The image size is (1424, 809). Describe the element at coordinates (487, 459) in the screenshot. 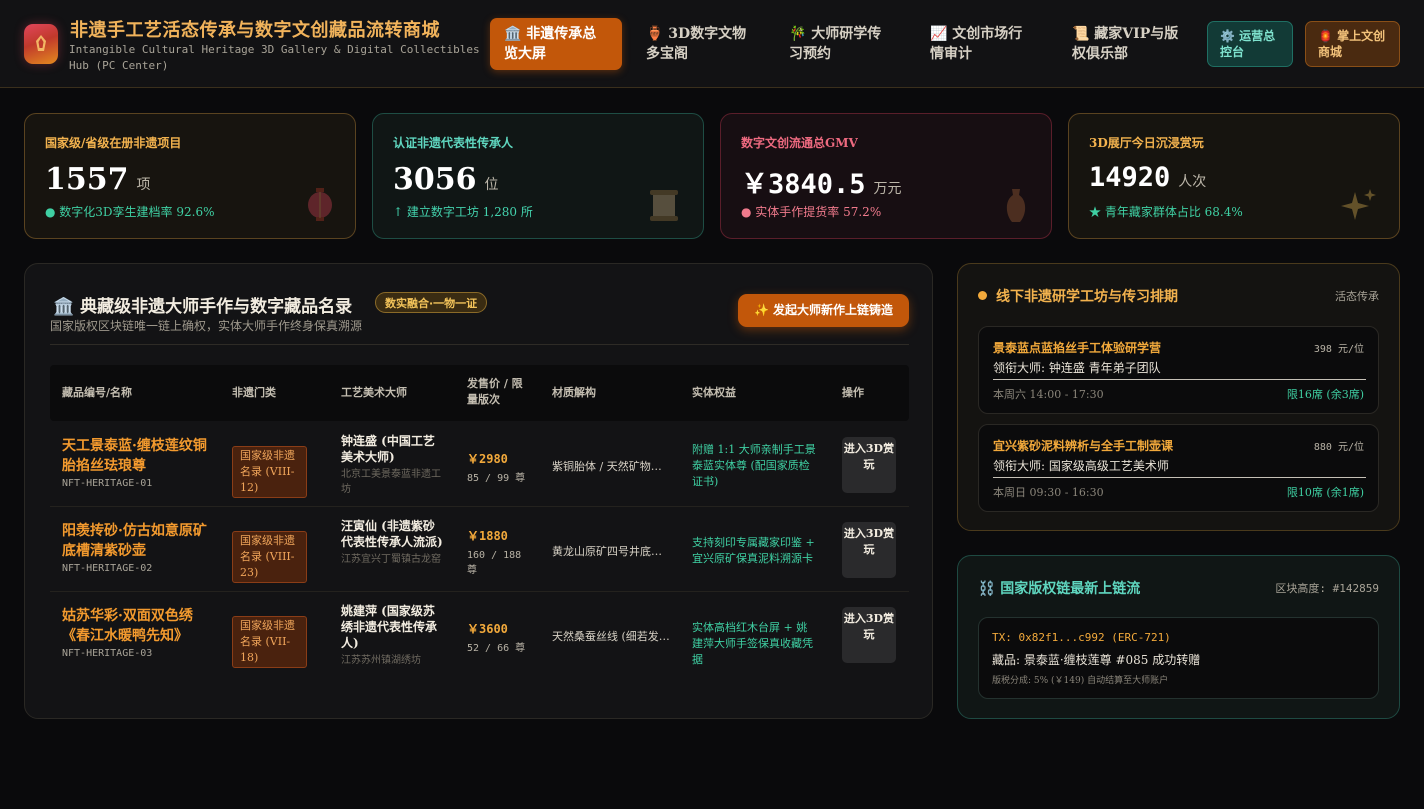

I see `item-price: ￥2980` at that location.